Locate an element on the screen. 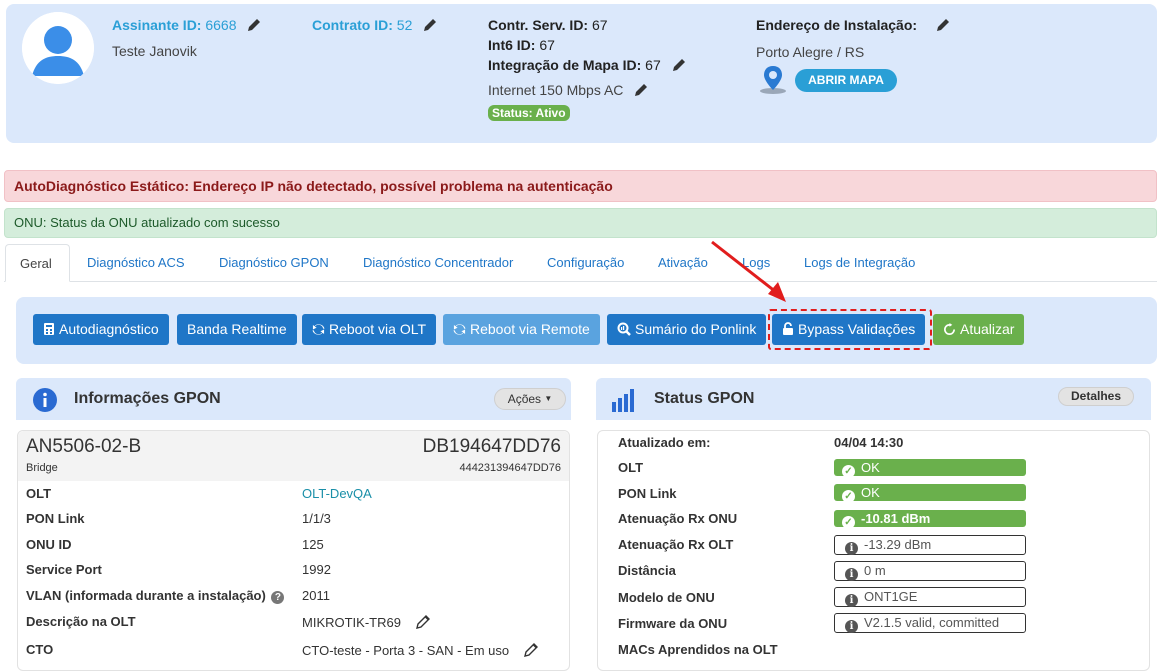  reboot-remote-button: Reboot via Remote is located at coordinates (521, 329).